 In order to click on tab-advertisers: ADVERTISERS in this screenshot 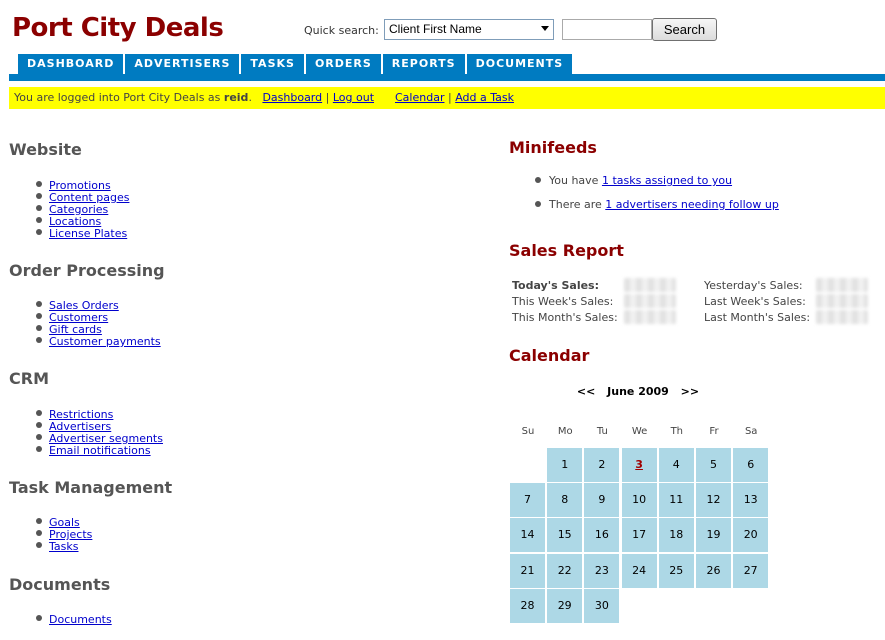, I will do `click(182, 64)`.